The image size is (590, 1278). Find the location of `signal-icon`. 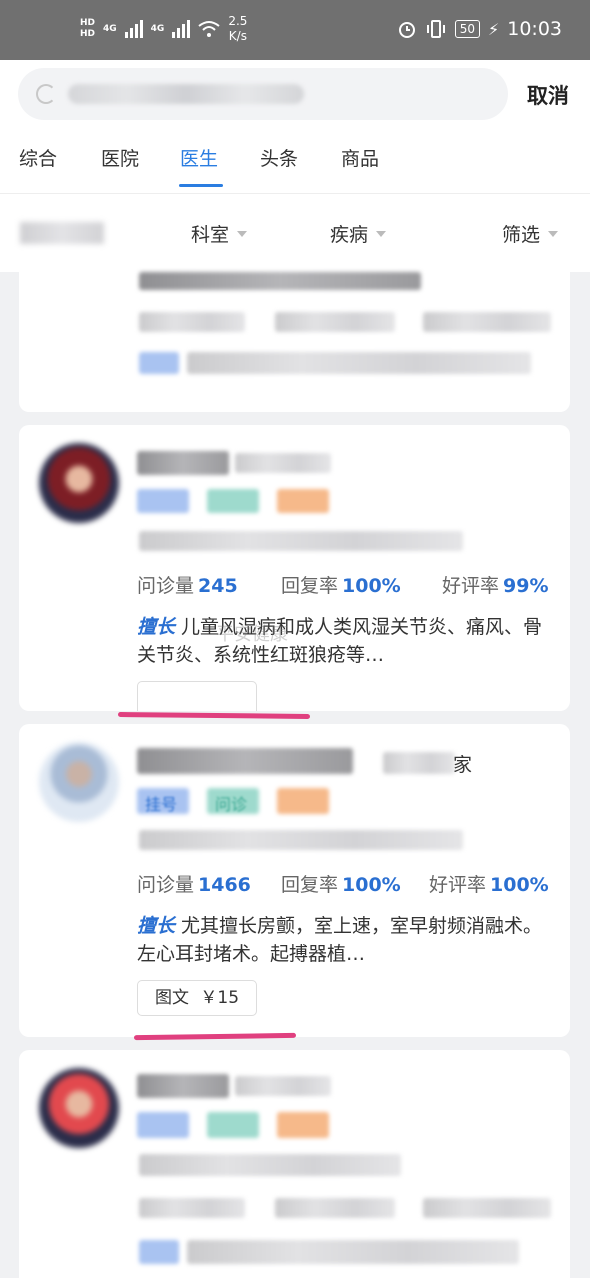

signal-icon is located at coordinates (133, 29).